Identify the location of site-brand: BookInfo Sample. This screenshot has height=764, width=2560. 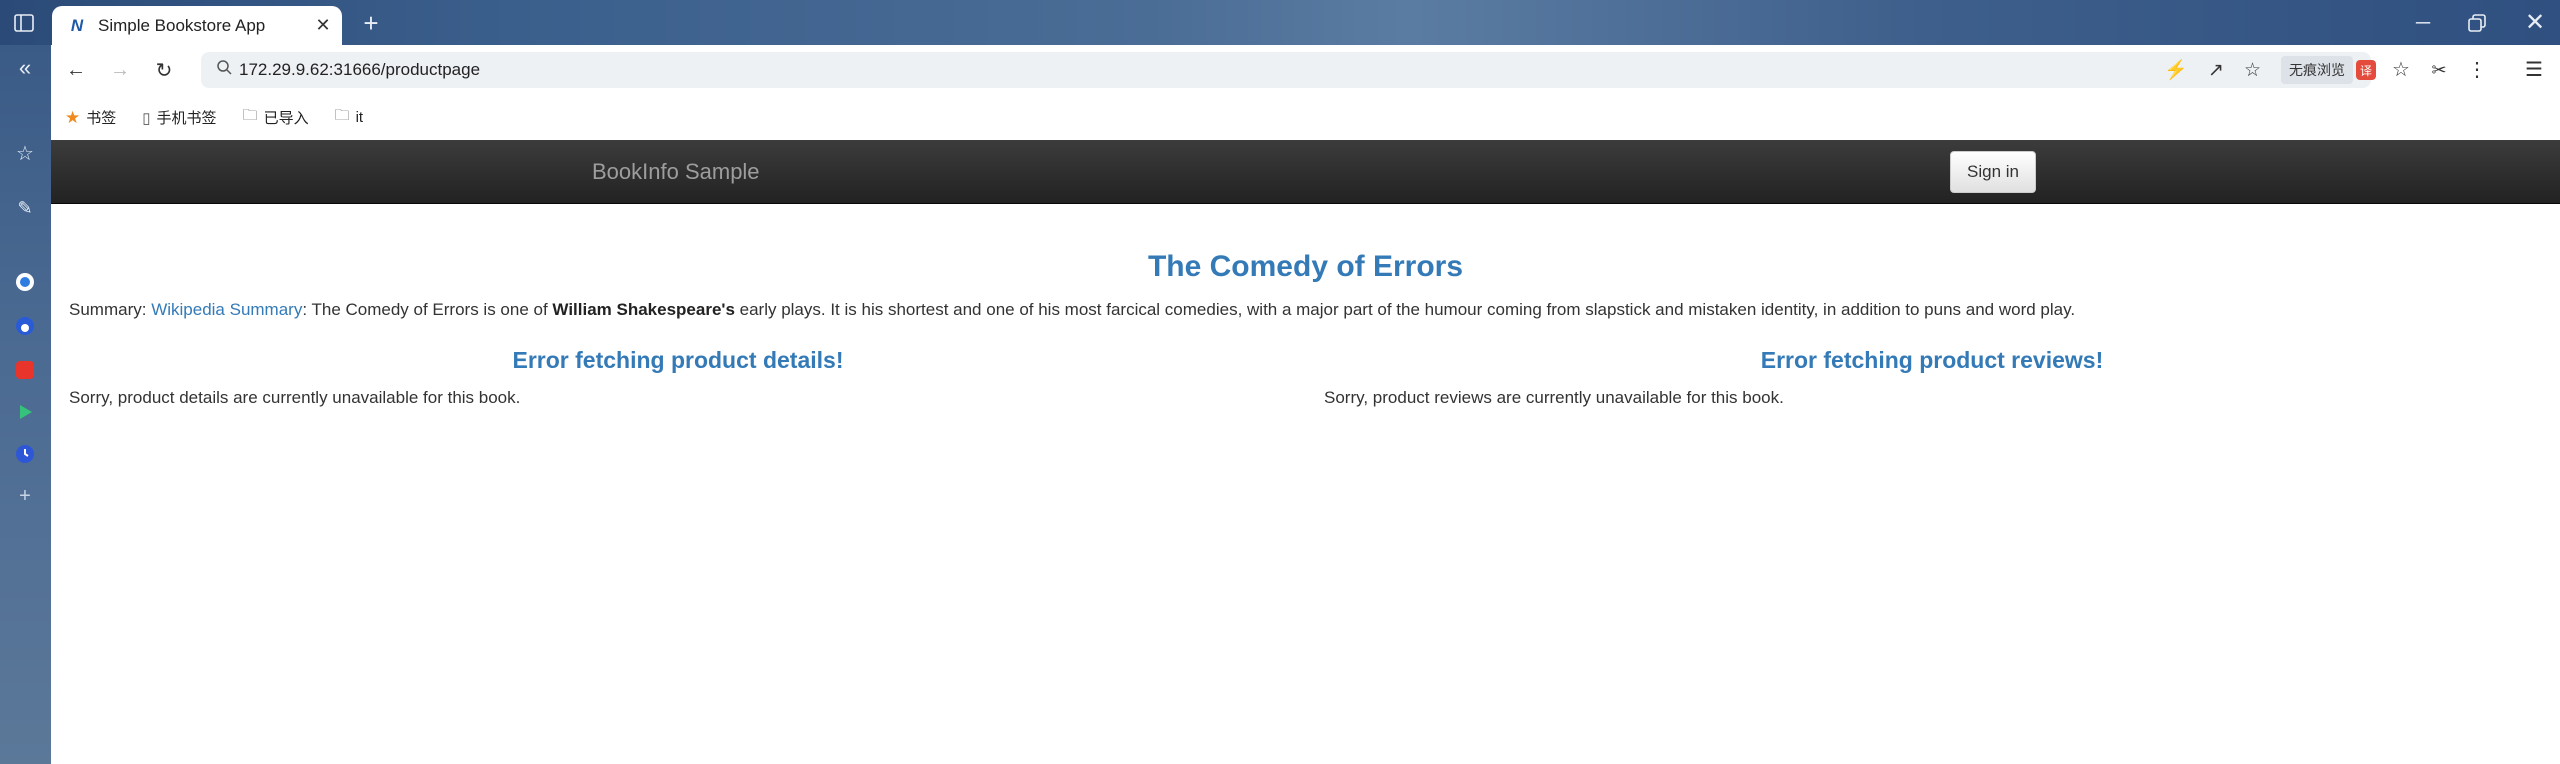
(676, 172).